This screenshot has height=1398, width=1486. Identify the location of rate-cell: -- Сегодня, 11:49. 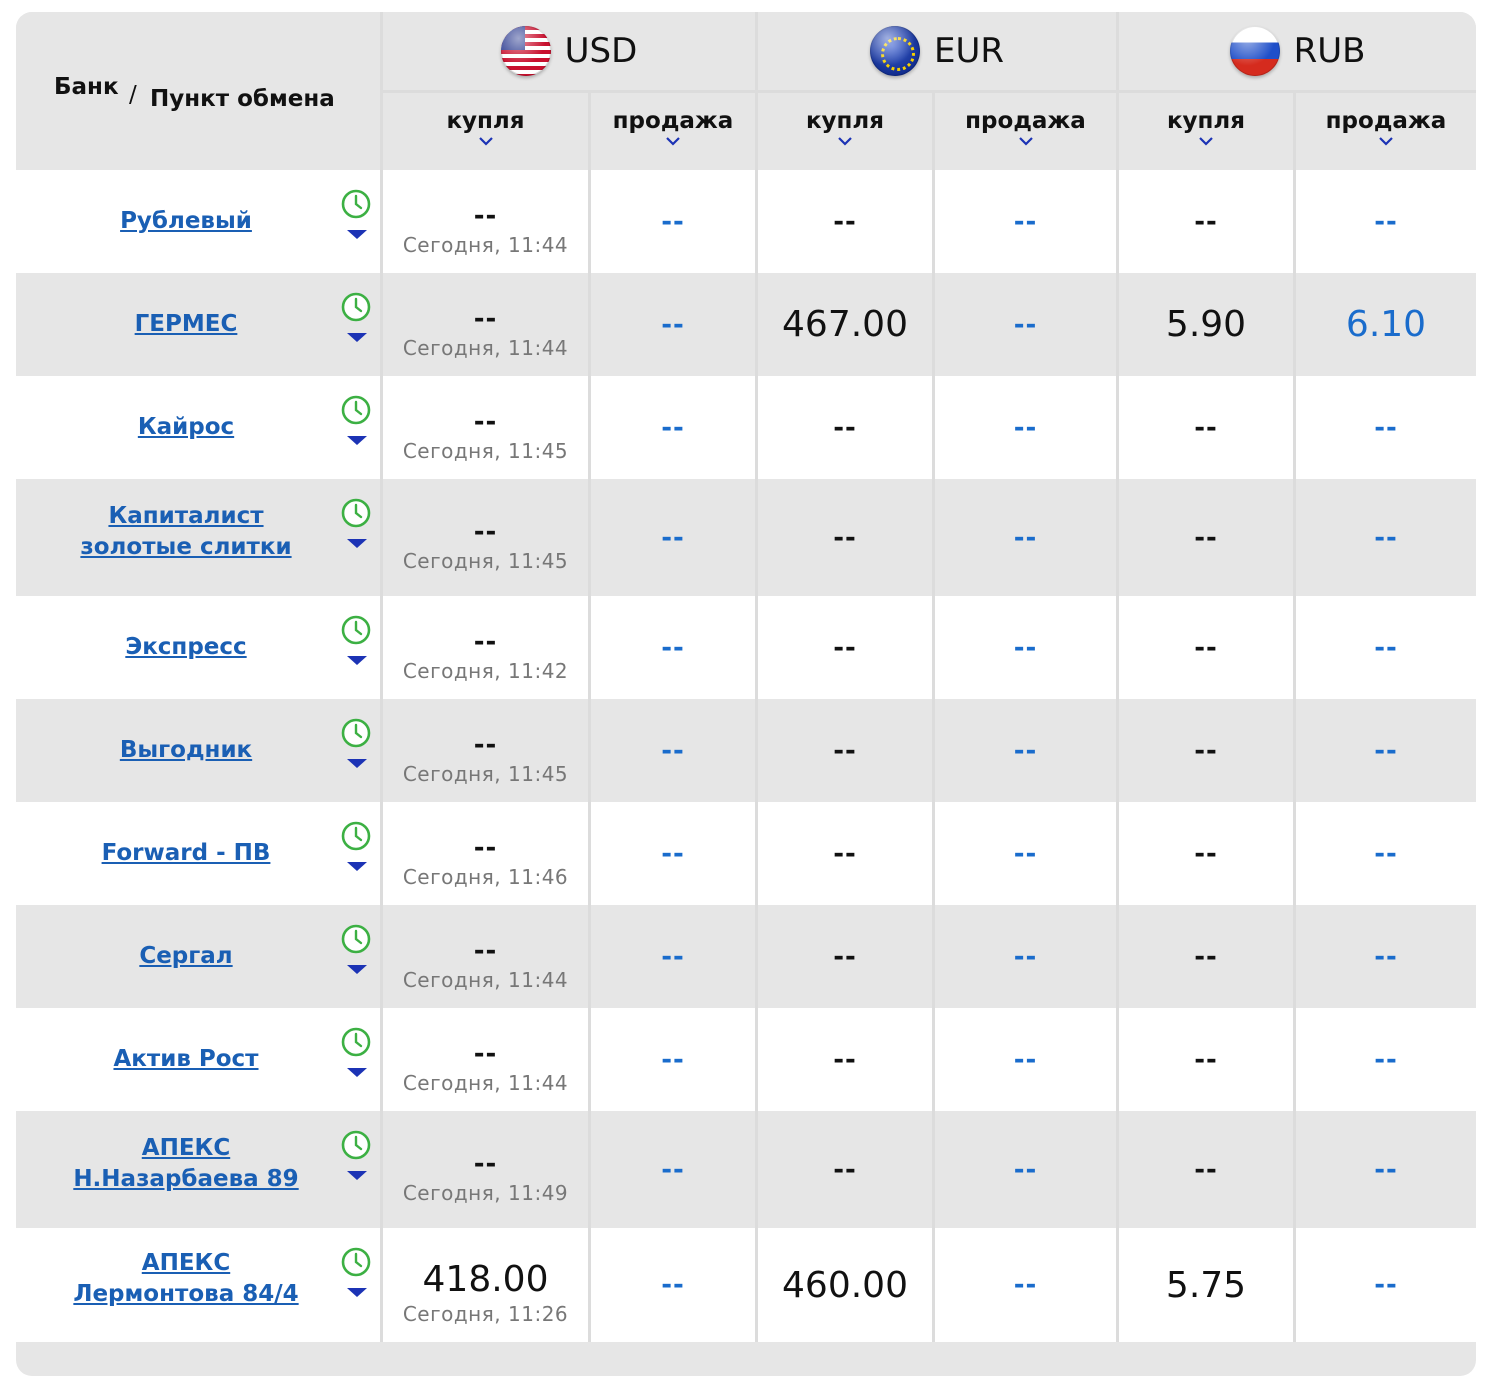
(485, 1169).